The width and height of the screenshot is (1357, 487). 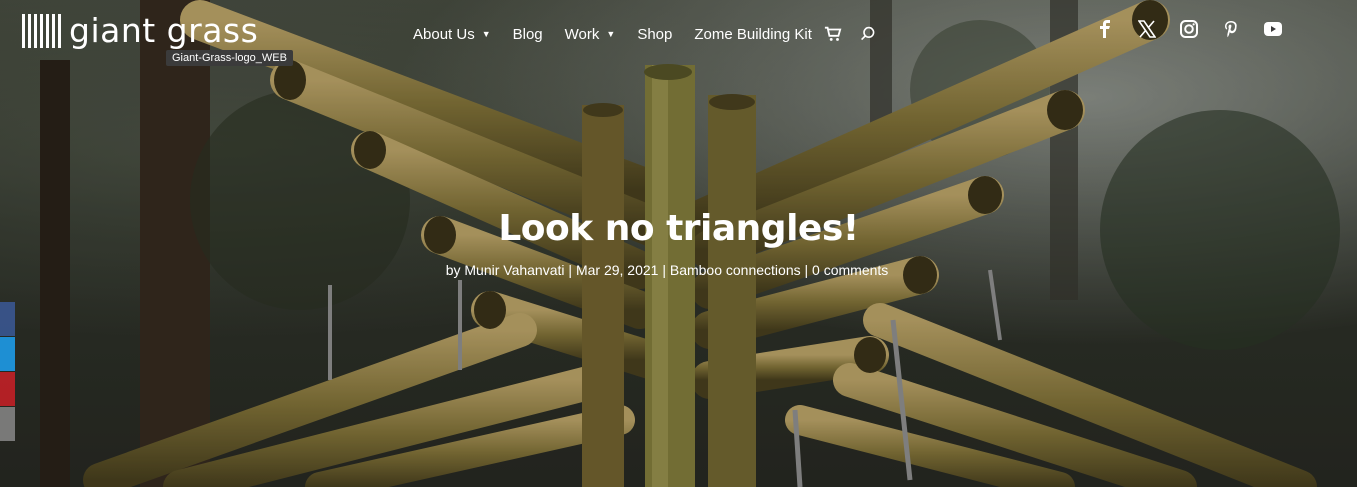 I want to click on post-title: Look no triangles!, so click(x=678, y=228).